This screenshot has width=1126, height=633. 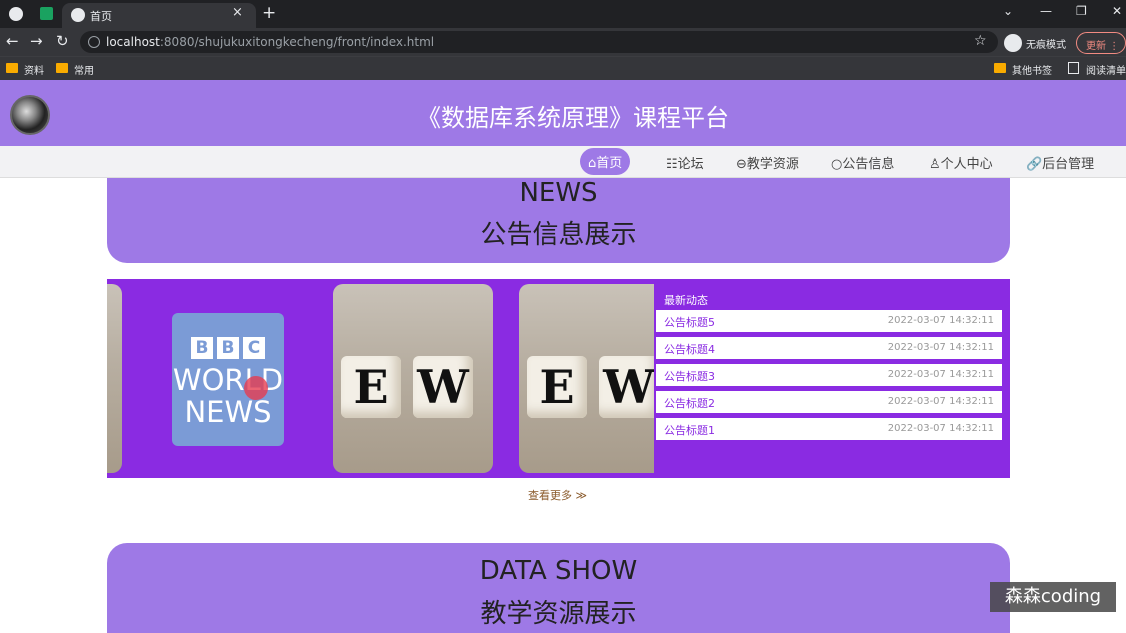 I want to click on incognito-icon, so click(x=1013, y=43).